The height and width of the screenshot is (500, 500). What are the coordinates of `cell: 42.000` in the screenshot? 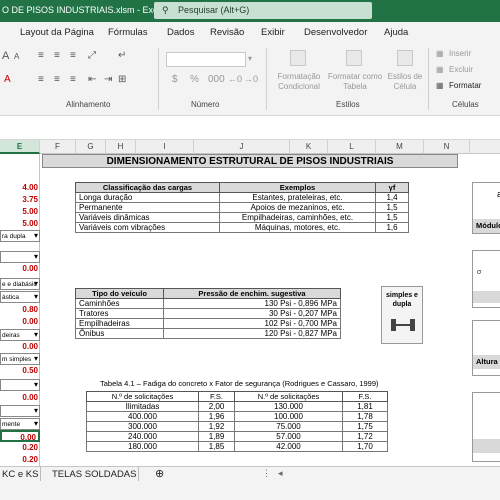 It's located at (288, 446).